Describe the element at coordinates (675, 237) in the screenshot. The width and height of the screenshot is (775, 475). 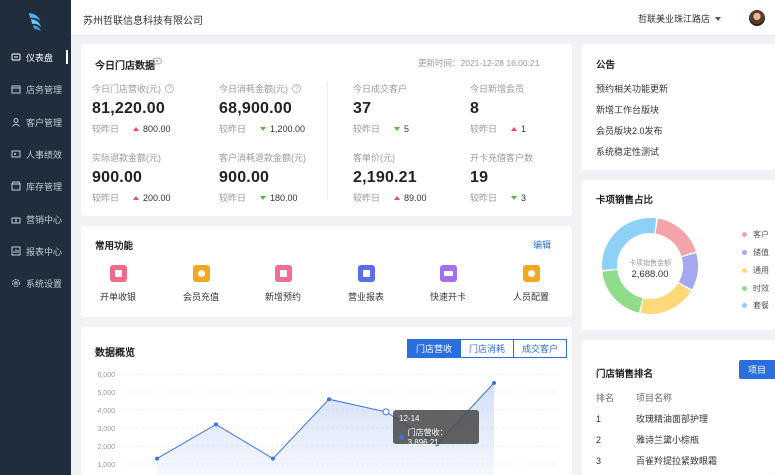
I see `donut-slice` at that location.